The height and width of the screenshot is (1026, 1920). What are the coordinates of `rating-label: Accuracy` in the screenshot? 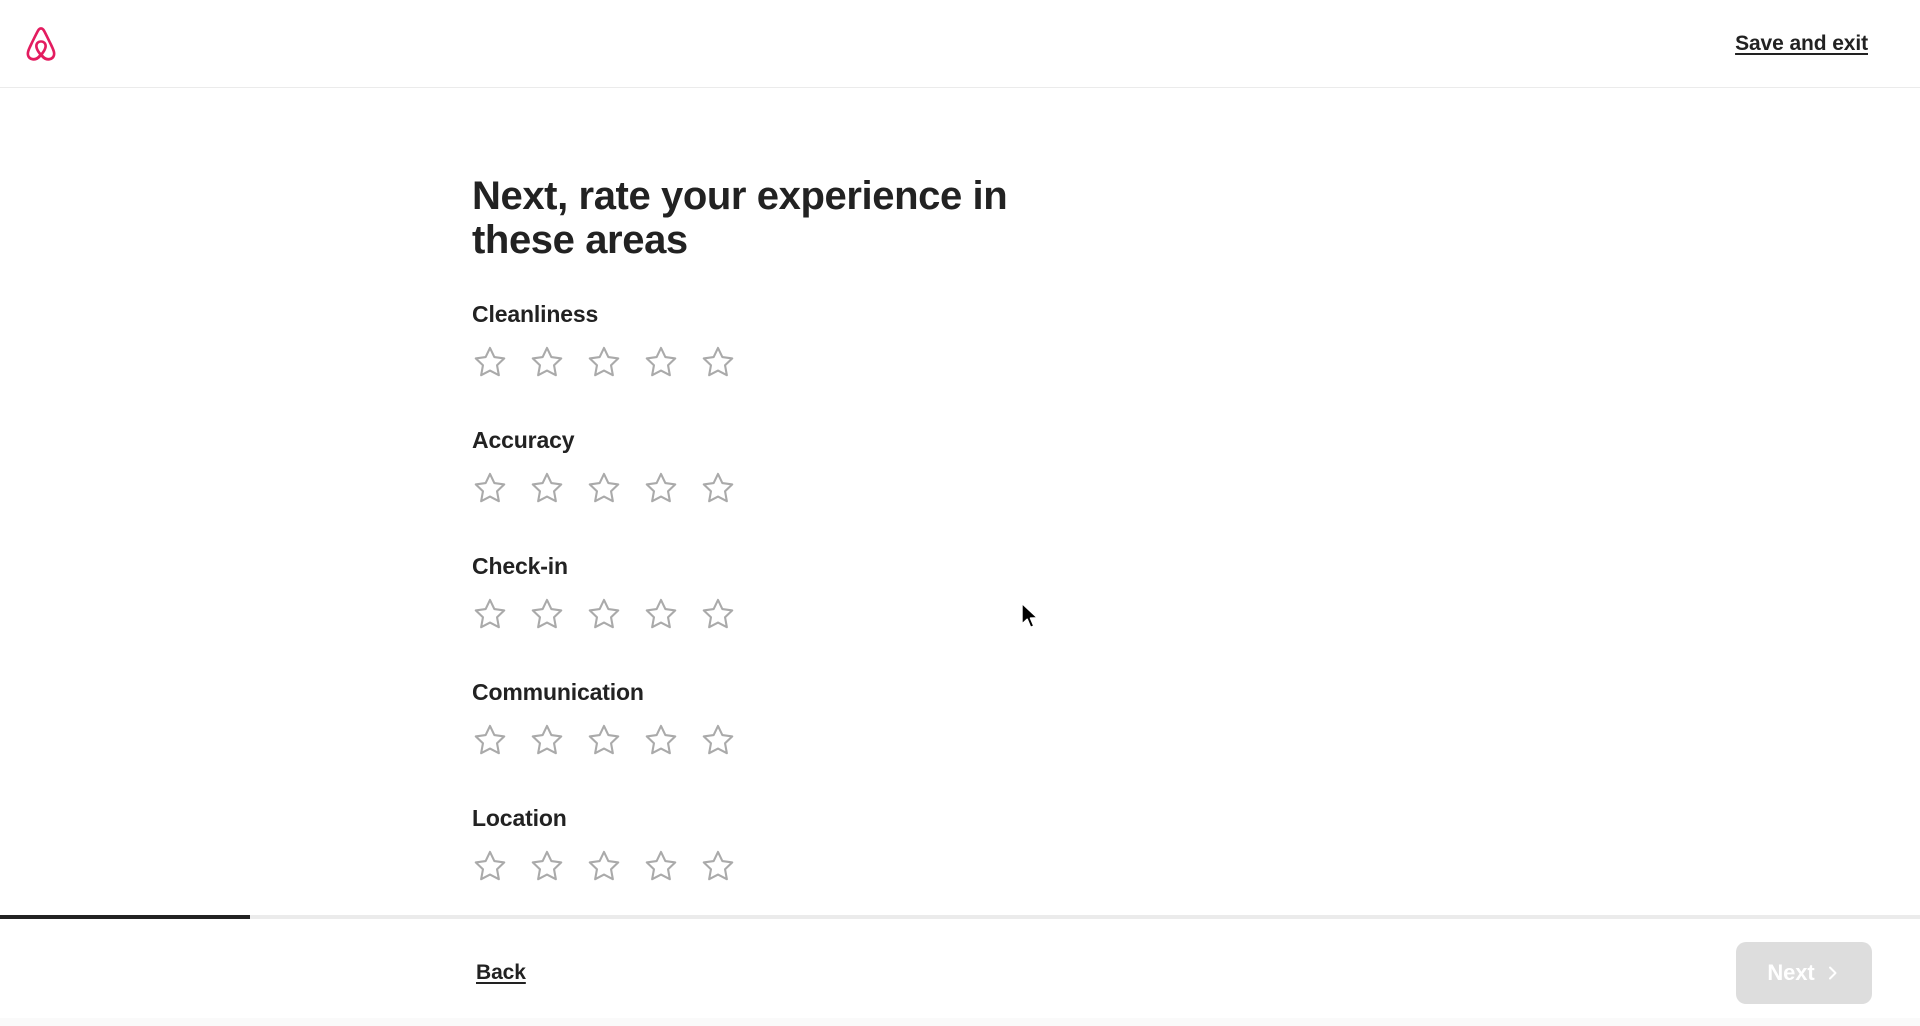 It's located at (523, 440).